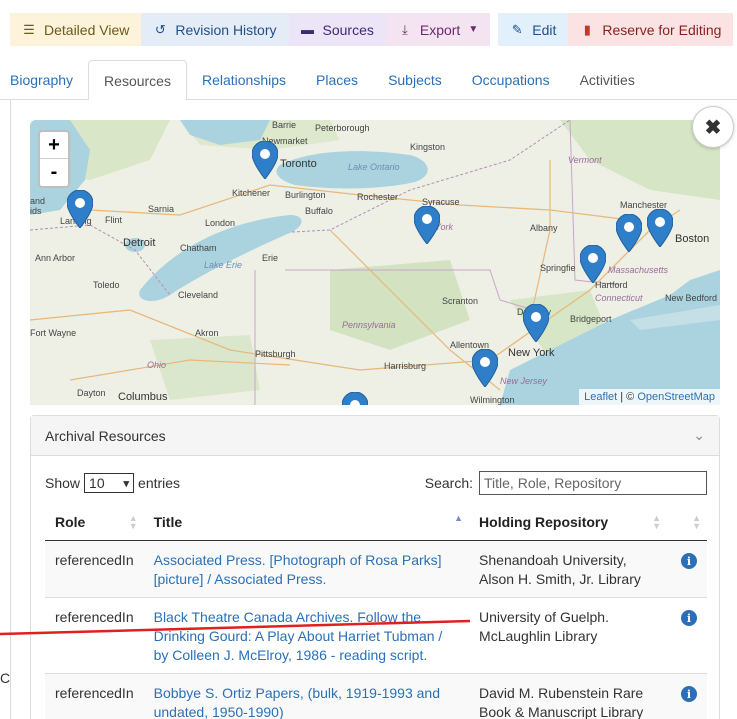 This screenshot has height=719, width=737. What do you see at coordinates (55, 258) in the screenshot?
I see `map-label-ann-arbor: Ann Arbor` at bounding box center [55, 258].